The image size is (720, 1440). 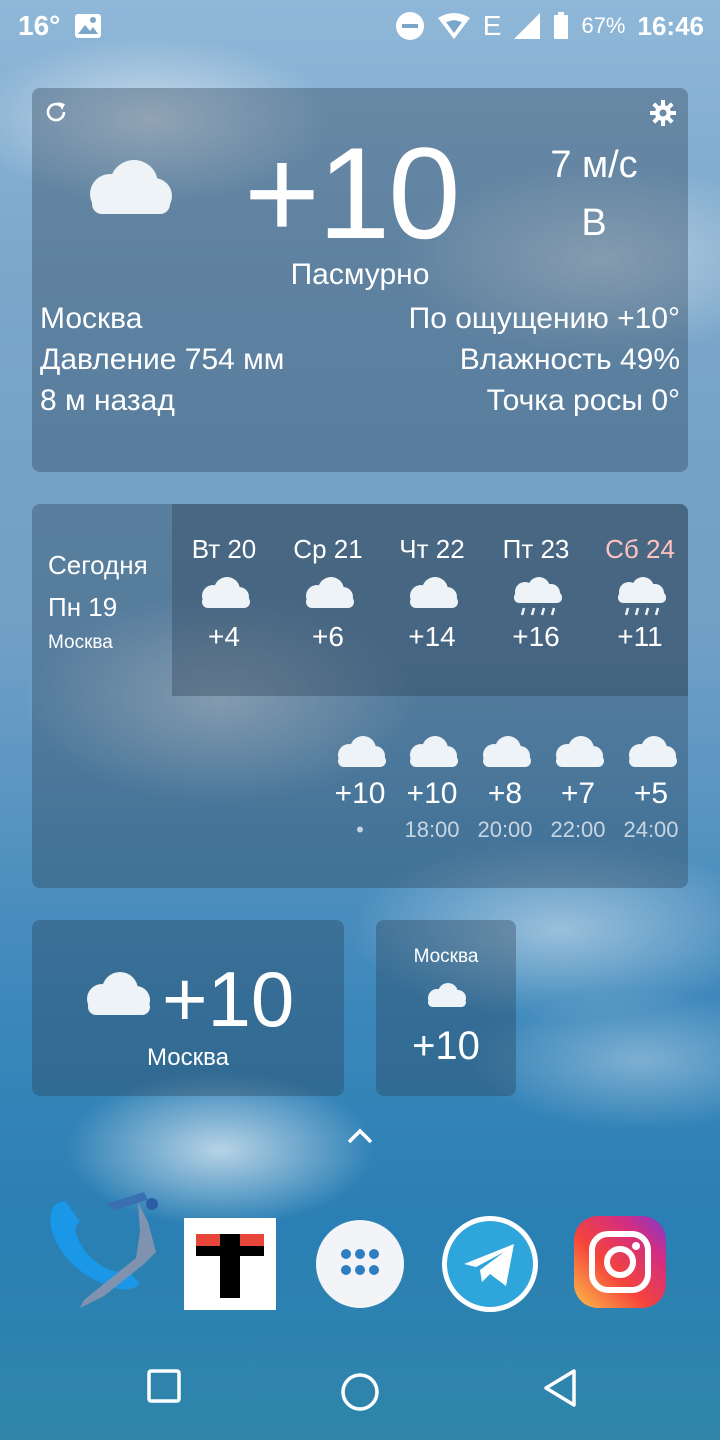 What do you see at coordinates (352, 193) in the screenshot?
I see `current-temperature: +10` at bounding box center [352, 193].